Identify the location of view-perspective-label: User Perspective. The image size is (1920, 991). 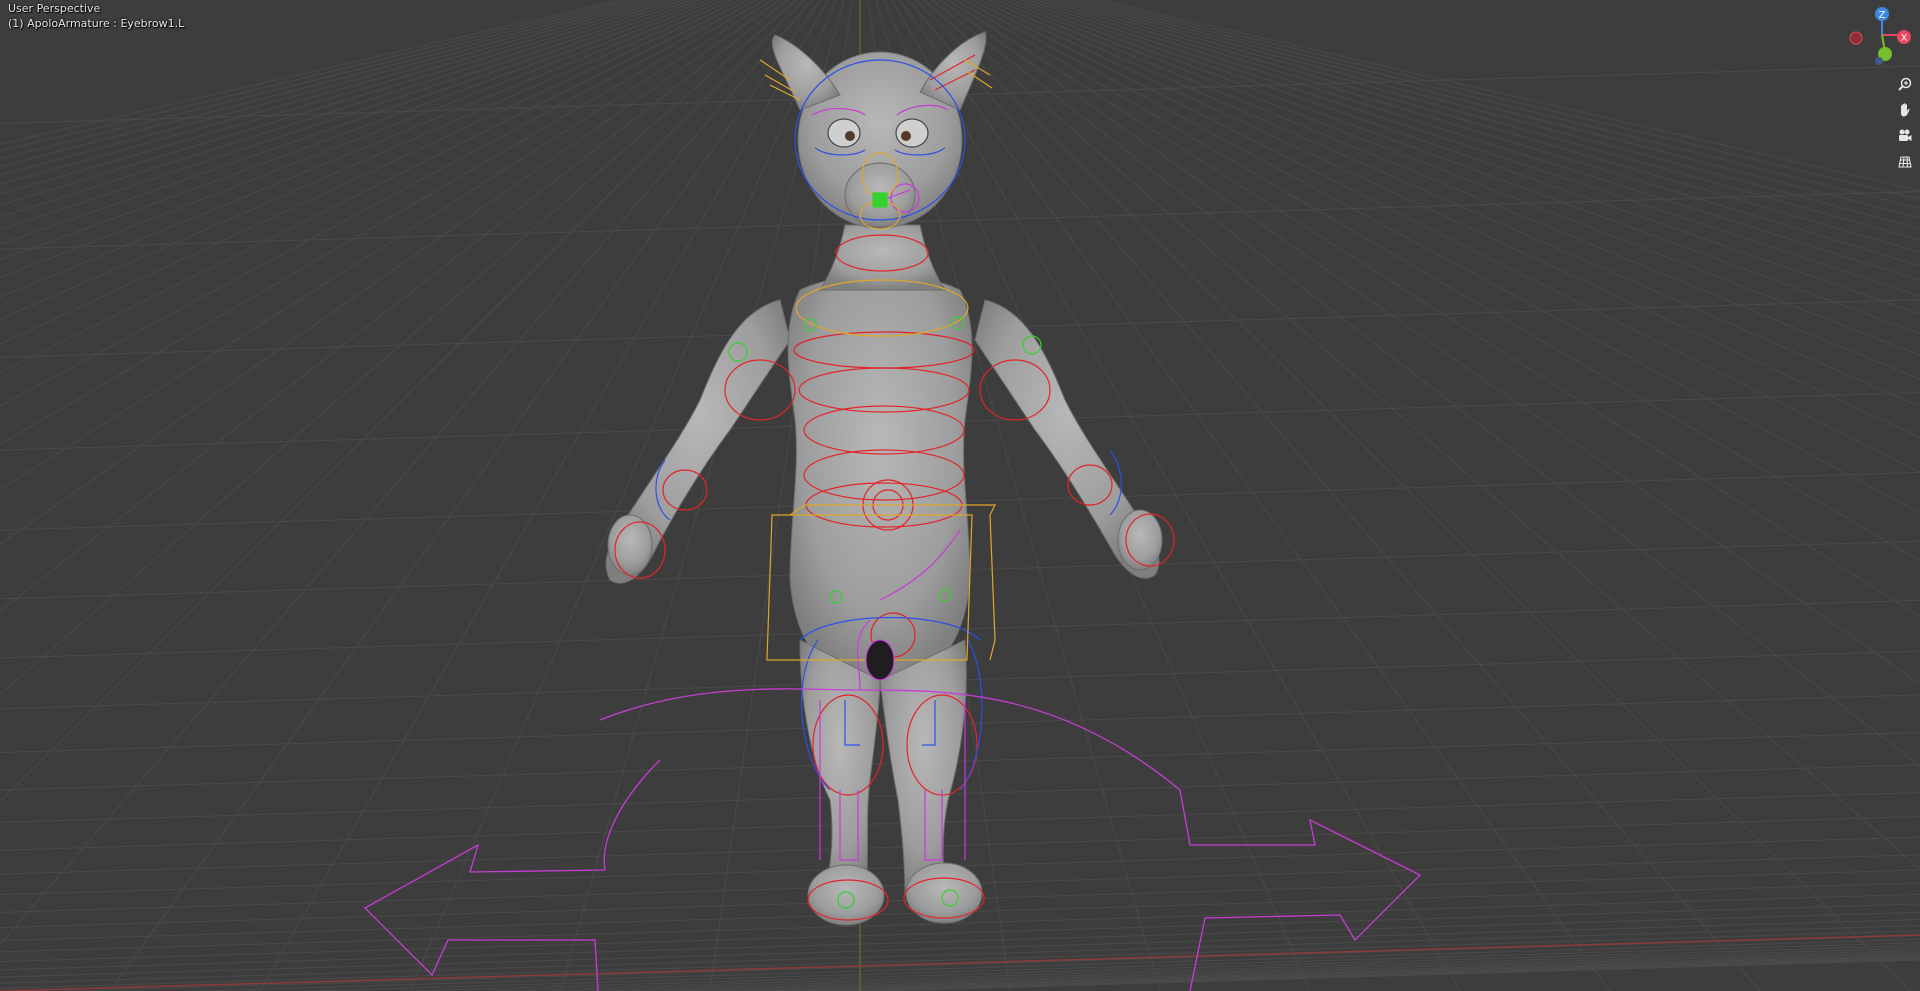
(54, 8).